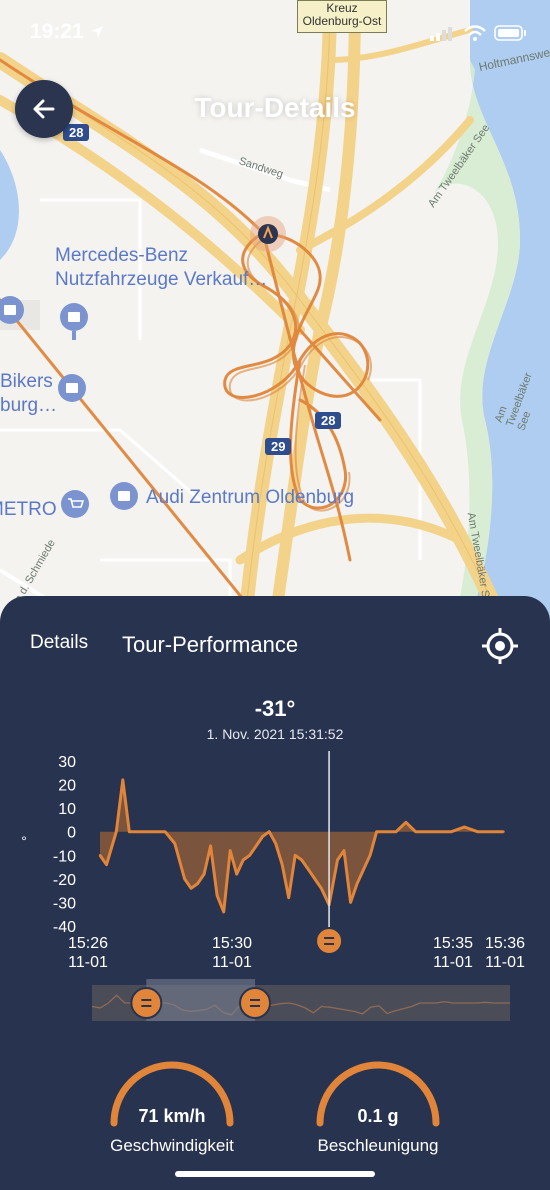  Describe the element at coordinates (97, 32) in the screenshot. I see `location-arrow-icon` at that location.